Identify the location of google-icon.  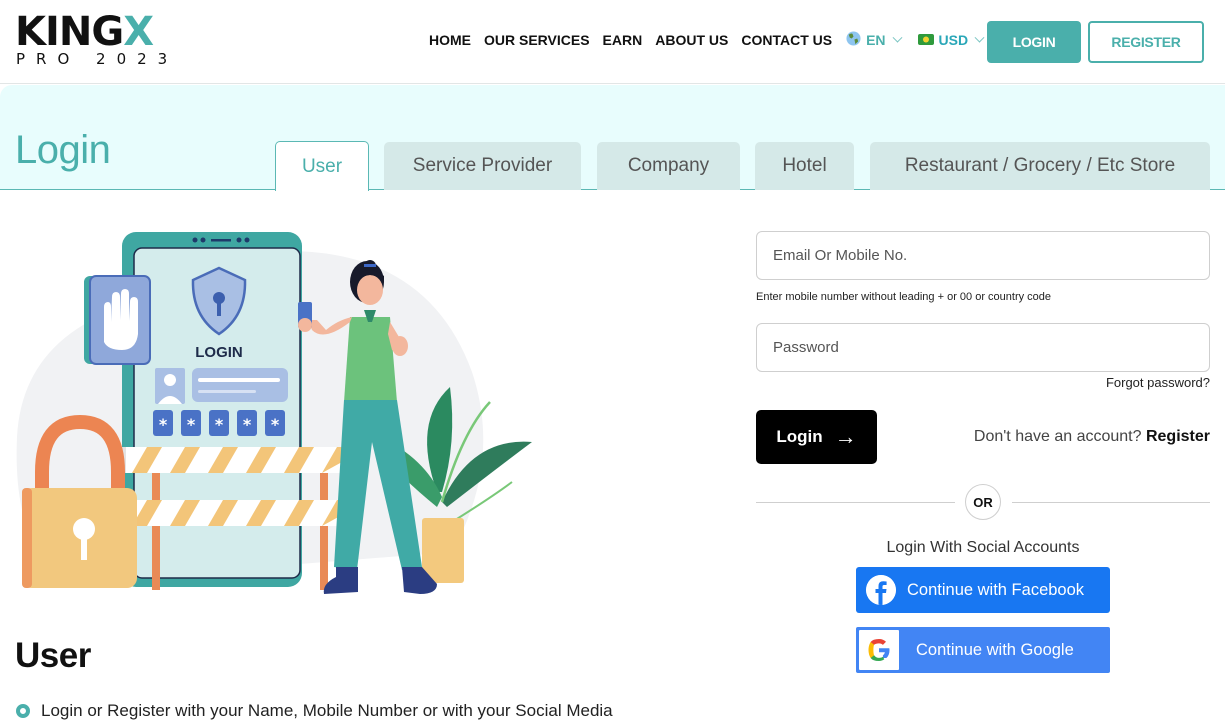
(879, 650).